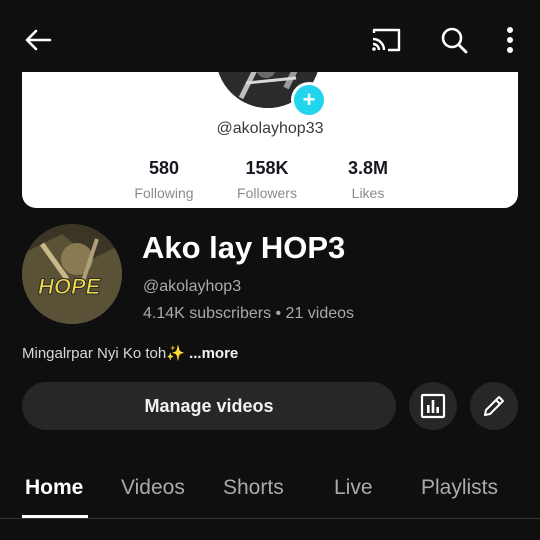 The image size is (540, 540). I want to click on stat-following: 580 Following, so click(164, 179).